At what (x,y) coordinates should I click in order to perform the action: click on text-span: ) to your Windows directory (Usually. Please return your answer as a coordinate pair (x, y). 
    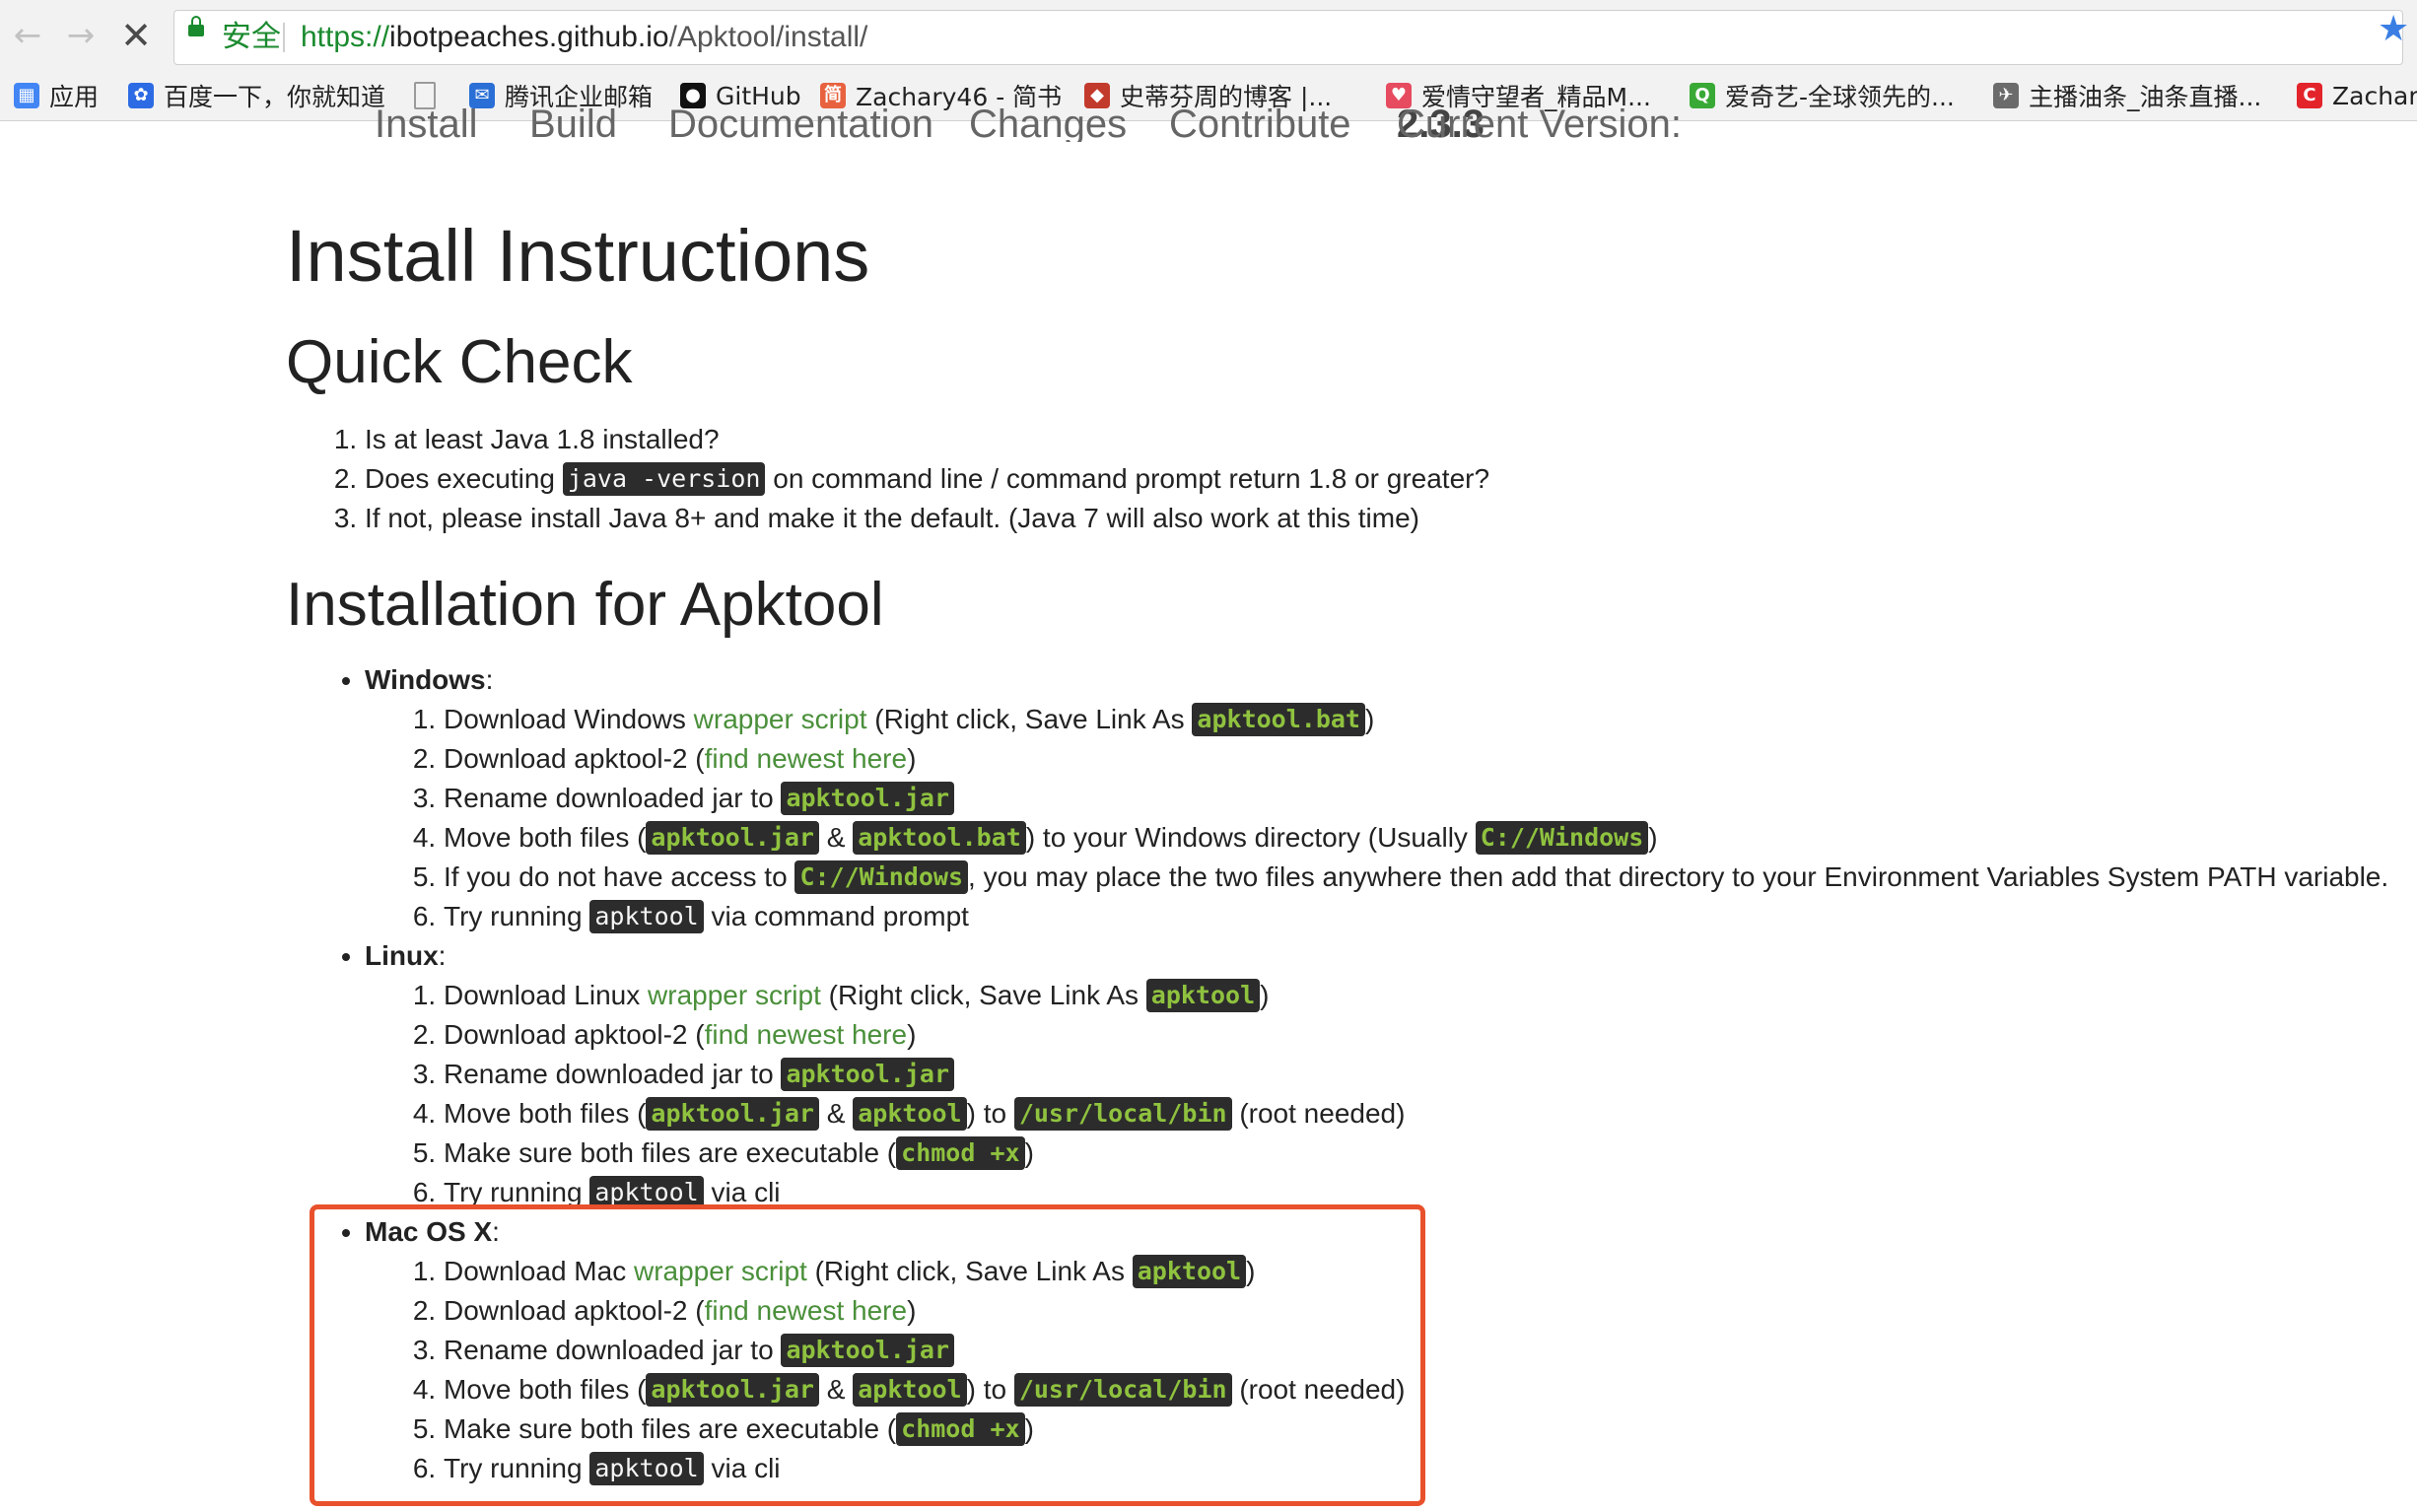
    Looking at the image, I should click on (1250, 837).